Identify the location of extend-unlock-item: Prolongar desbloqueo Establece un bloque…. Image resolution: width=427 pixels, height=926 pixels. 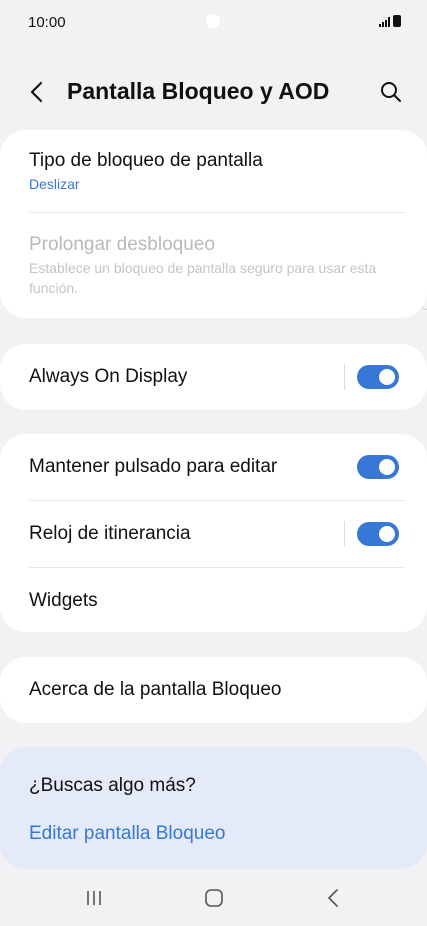
(213, 266).